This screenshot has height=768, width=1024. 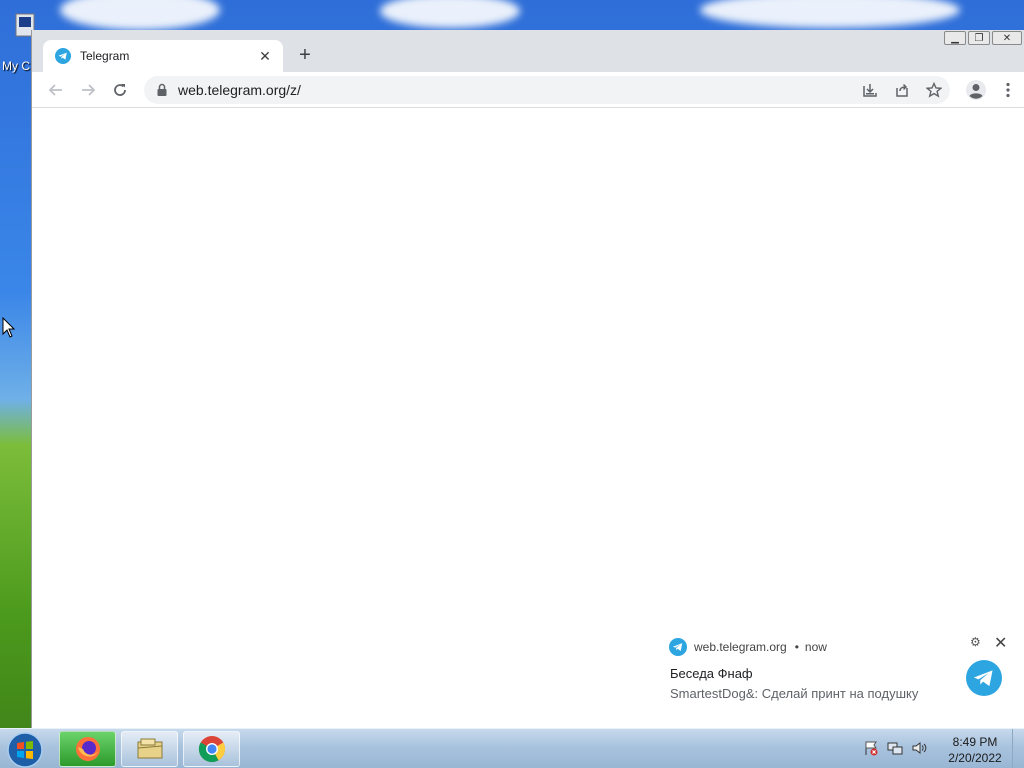 I want to click on taskbar-clock: 8:49 PM 2/20/2022, so click(x=975, y=750).